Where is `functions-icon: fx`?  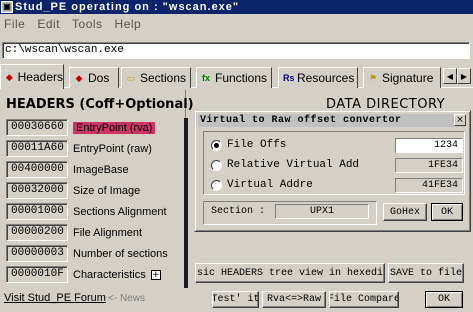
functions-icon: fx is located at coordinates (205, 78).